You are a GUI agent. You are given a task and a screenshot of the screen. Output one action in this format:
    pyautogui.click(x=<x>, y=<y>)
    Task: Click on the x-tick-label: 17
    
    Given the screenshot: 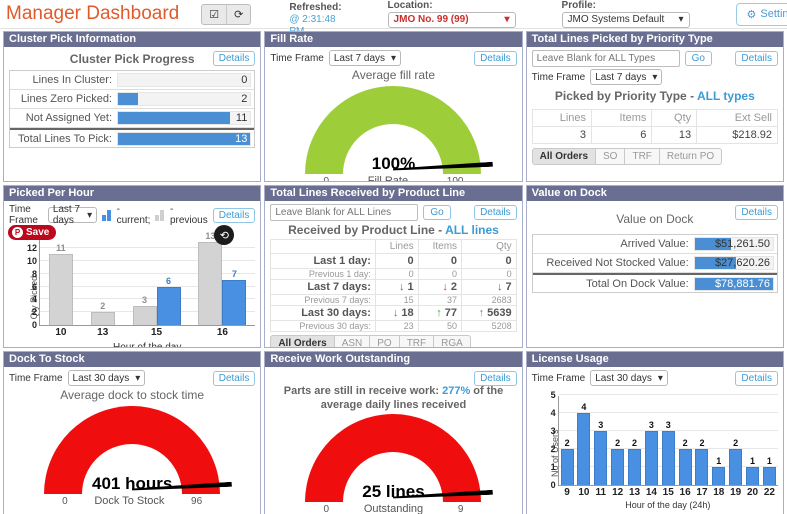 What is the action you would take?
    pyautogui.click(x=702, y=492)
    